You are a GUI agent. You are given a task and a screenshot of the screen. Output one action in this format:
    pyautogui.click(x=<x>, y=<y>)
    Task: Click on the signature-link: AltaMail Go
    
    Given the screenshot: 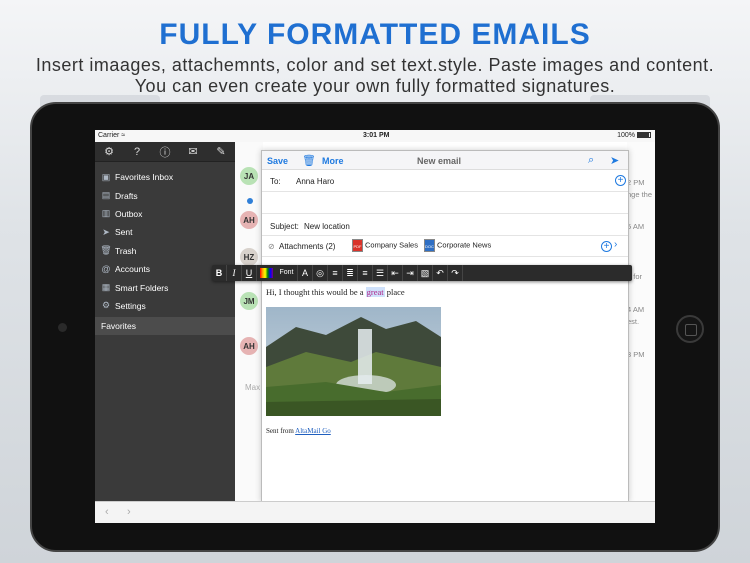 What is the action you would take?
    pyautogui.click(x=313, y=431)
    